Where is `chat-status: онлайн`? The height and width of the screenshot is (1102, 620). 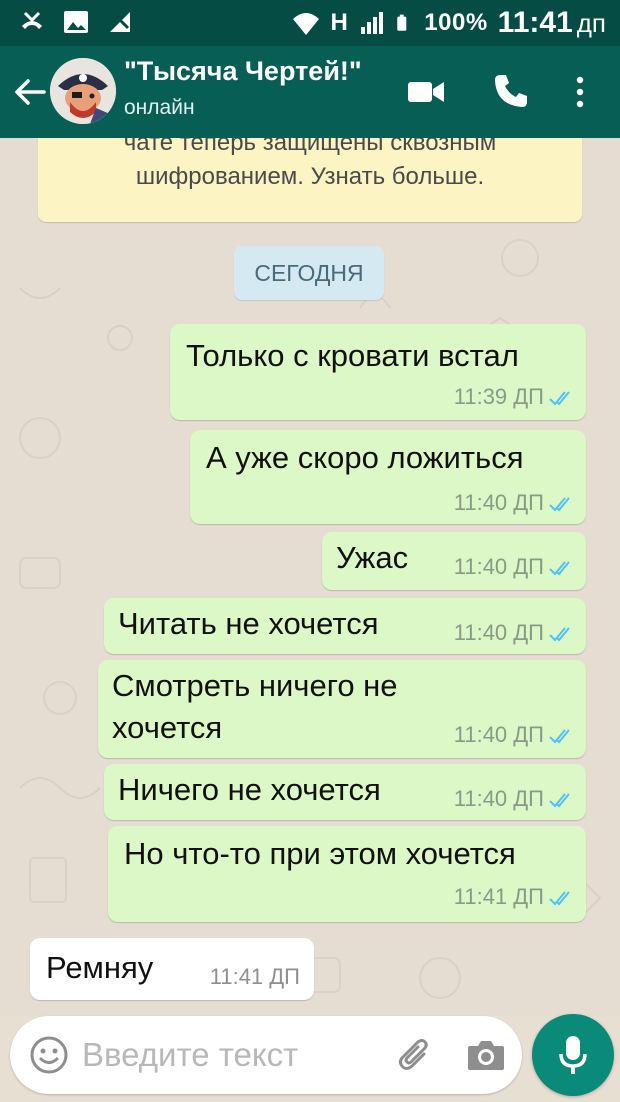
chat-status: онлайн is located at coordinates (159, 107).